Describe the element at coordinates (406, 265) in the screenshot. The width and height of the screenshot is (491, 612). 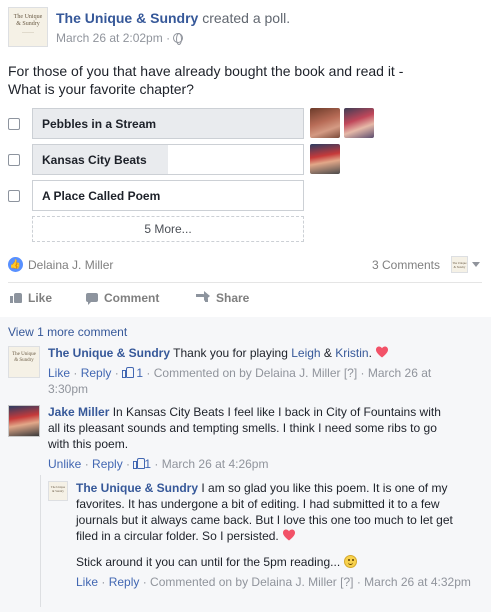
I see `comment-count-link: 3 Comments` at that location.